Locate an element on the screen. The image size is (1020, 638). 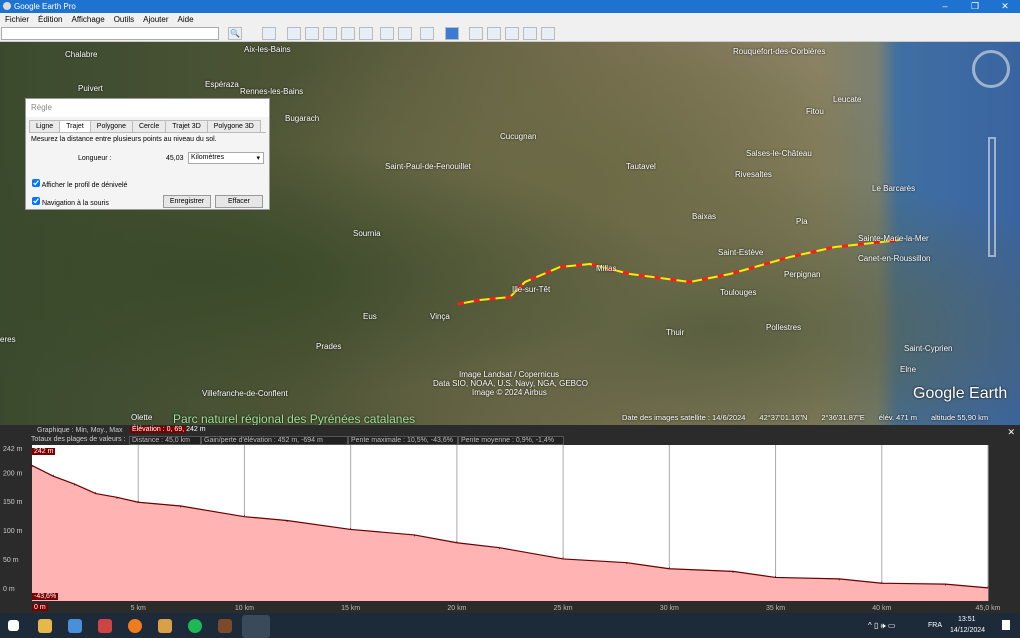
firefox-icon is located at coordinates (135, 626).